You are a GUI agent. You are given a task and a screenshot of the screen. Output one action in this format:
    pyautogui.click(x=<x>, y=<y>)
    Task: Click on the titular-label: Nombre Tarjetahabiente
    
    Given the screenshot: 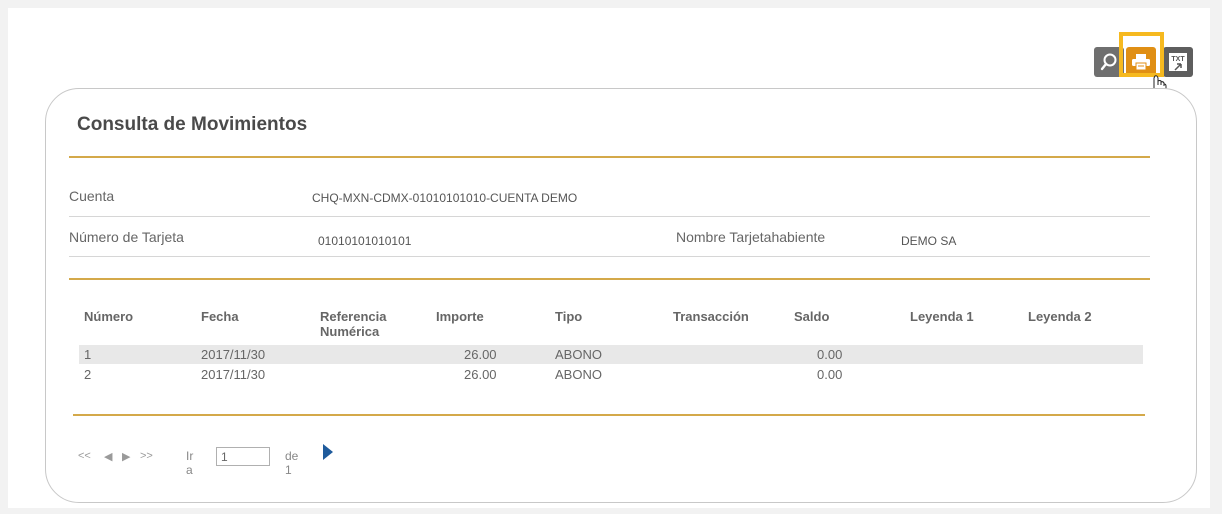 What is the action you would take?
    pyautogui.click(x=751, y=237)
    